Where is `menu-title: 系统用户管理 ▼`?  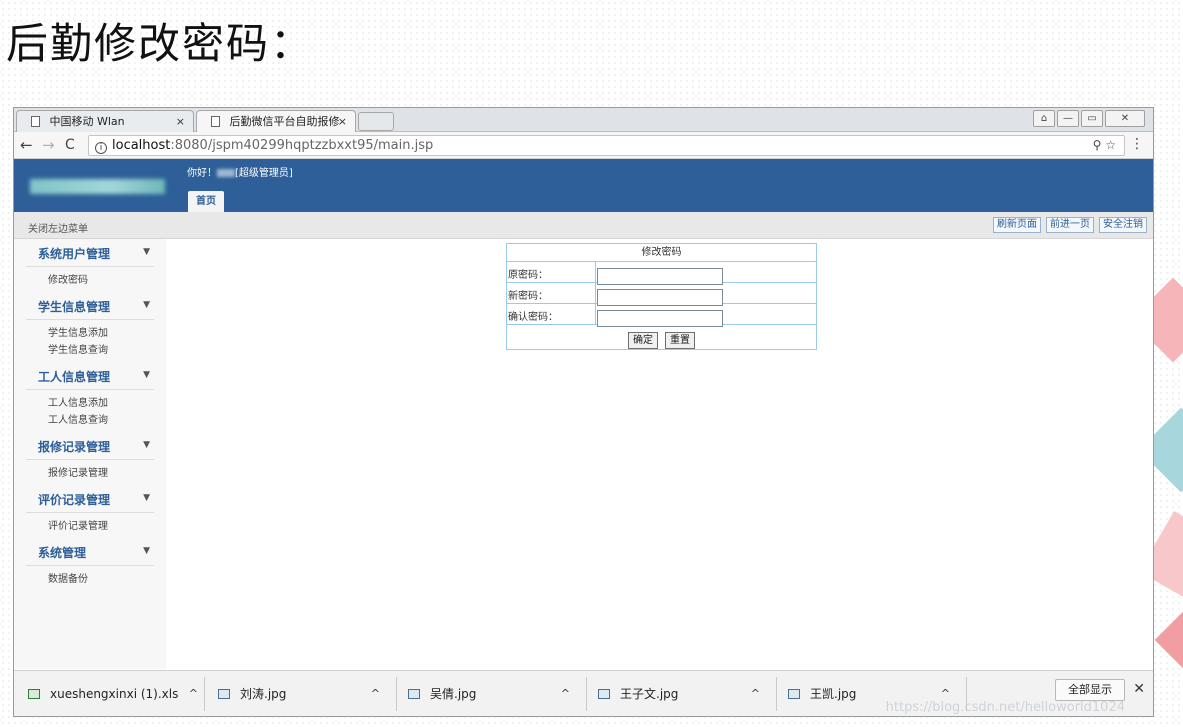
menu-title: 系统用户管理 ▼ is located at coordinates (90, 255).